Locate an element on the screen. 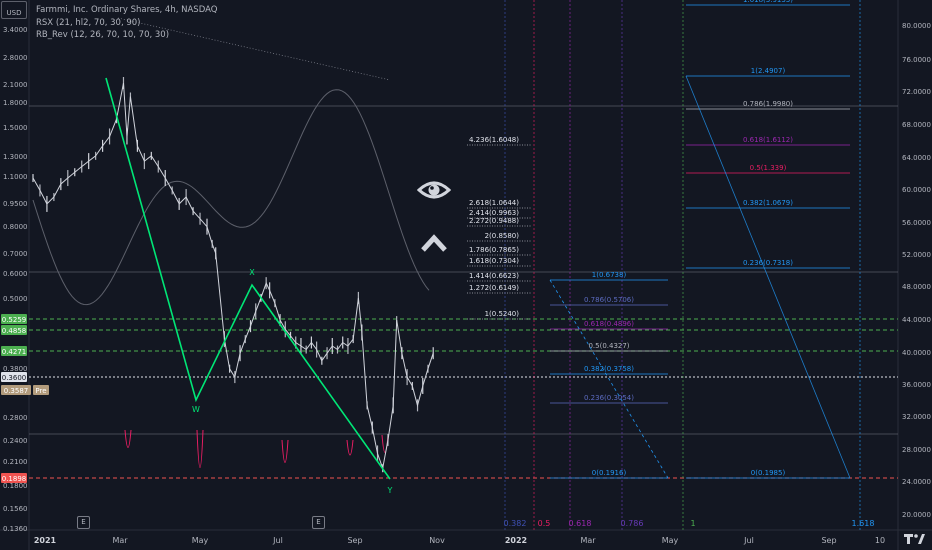 The height and width of the screenshot is (550, 932). extension-label: 2(0.8580) is located at coordinates (502, 236).